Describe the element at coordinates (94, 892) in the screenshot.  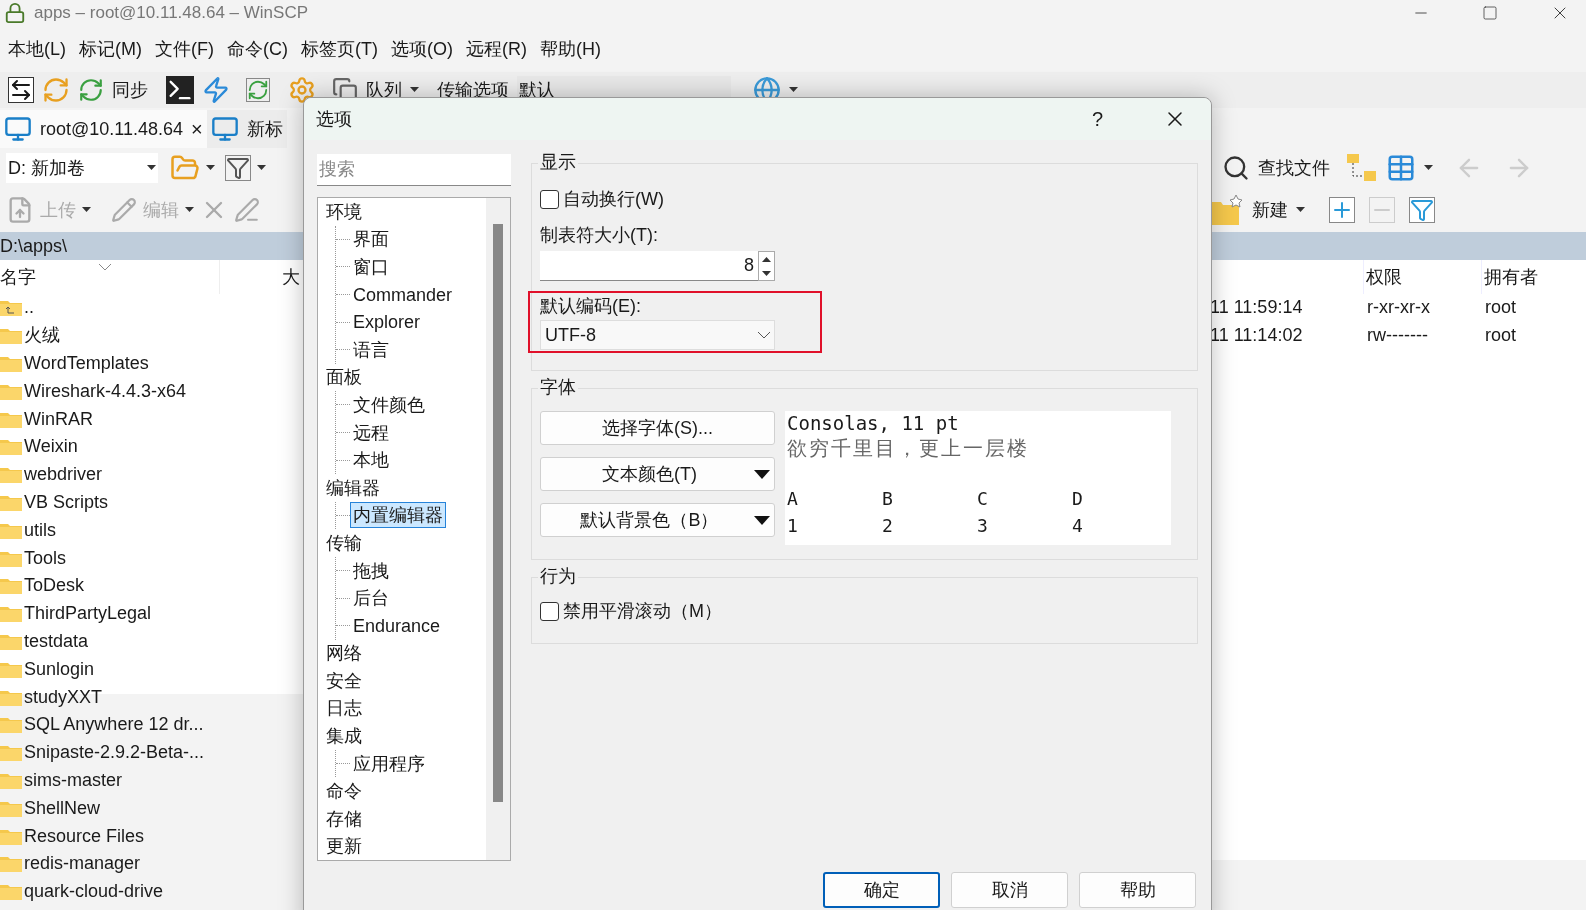
I see `file-name: quark-cloud-drive` at that location.